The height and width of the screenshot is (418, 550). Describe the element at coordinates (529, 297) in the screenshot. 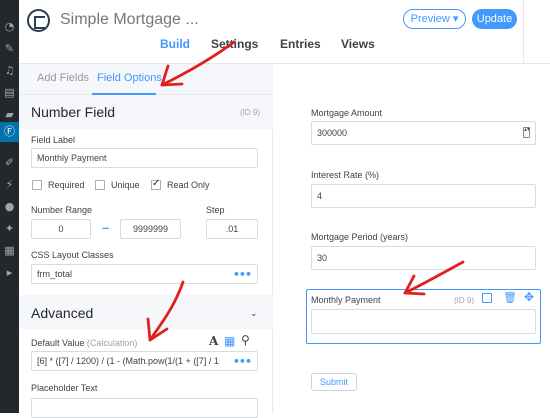

I see `move-icon: ✥` at that location.